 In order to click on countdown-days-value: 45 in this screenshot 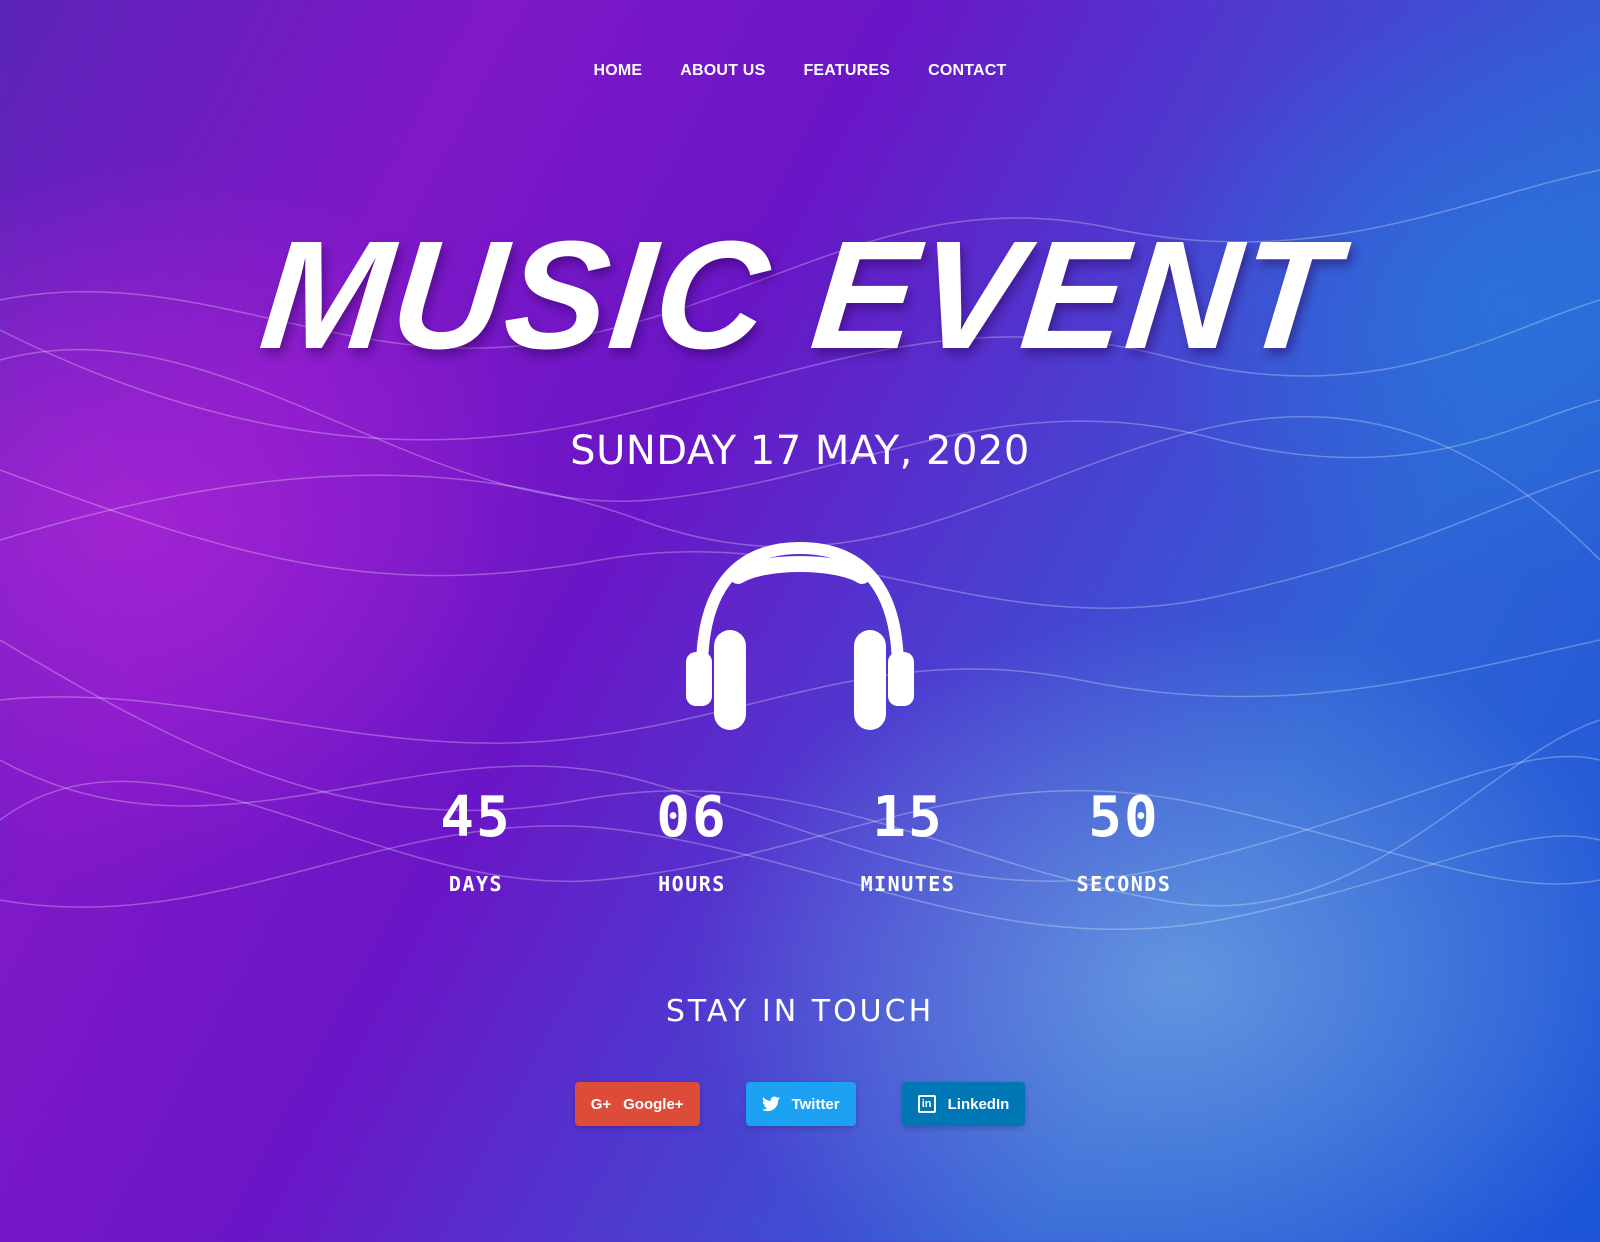, I will do `click(476, 817)`.